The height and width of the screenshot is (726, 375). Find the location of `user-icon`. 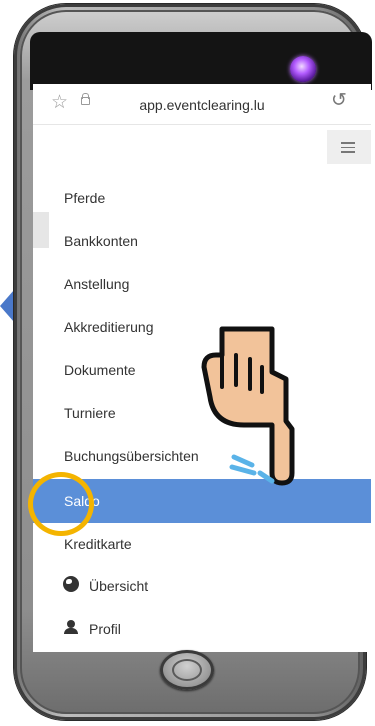

user-icon is located at coordinates (71, 627).